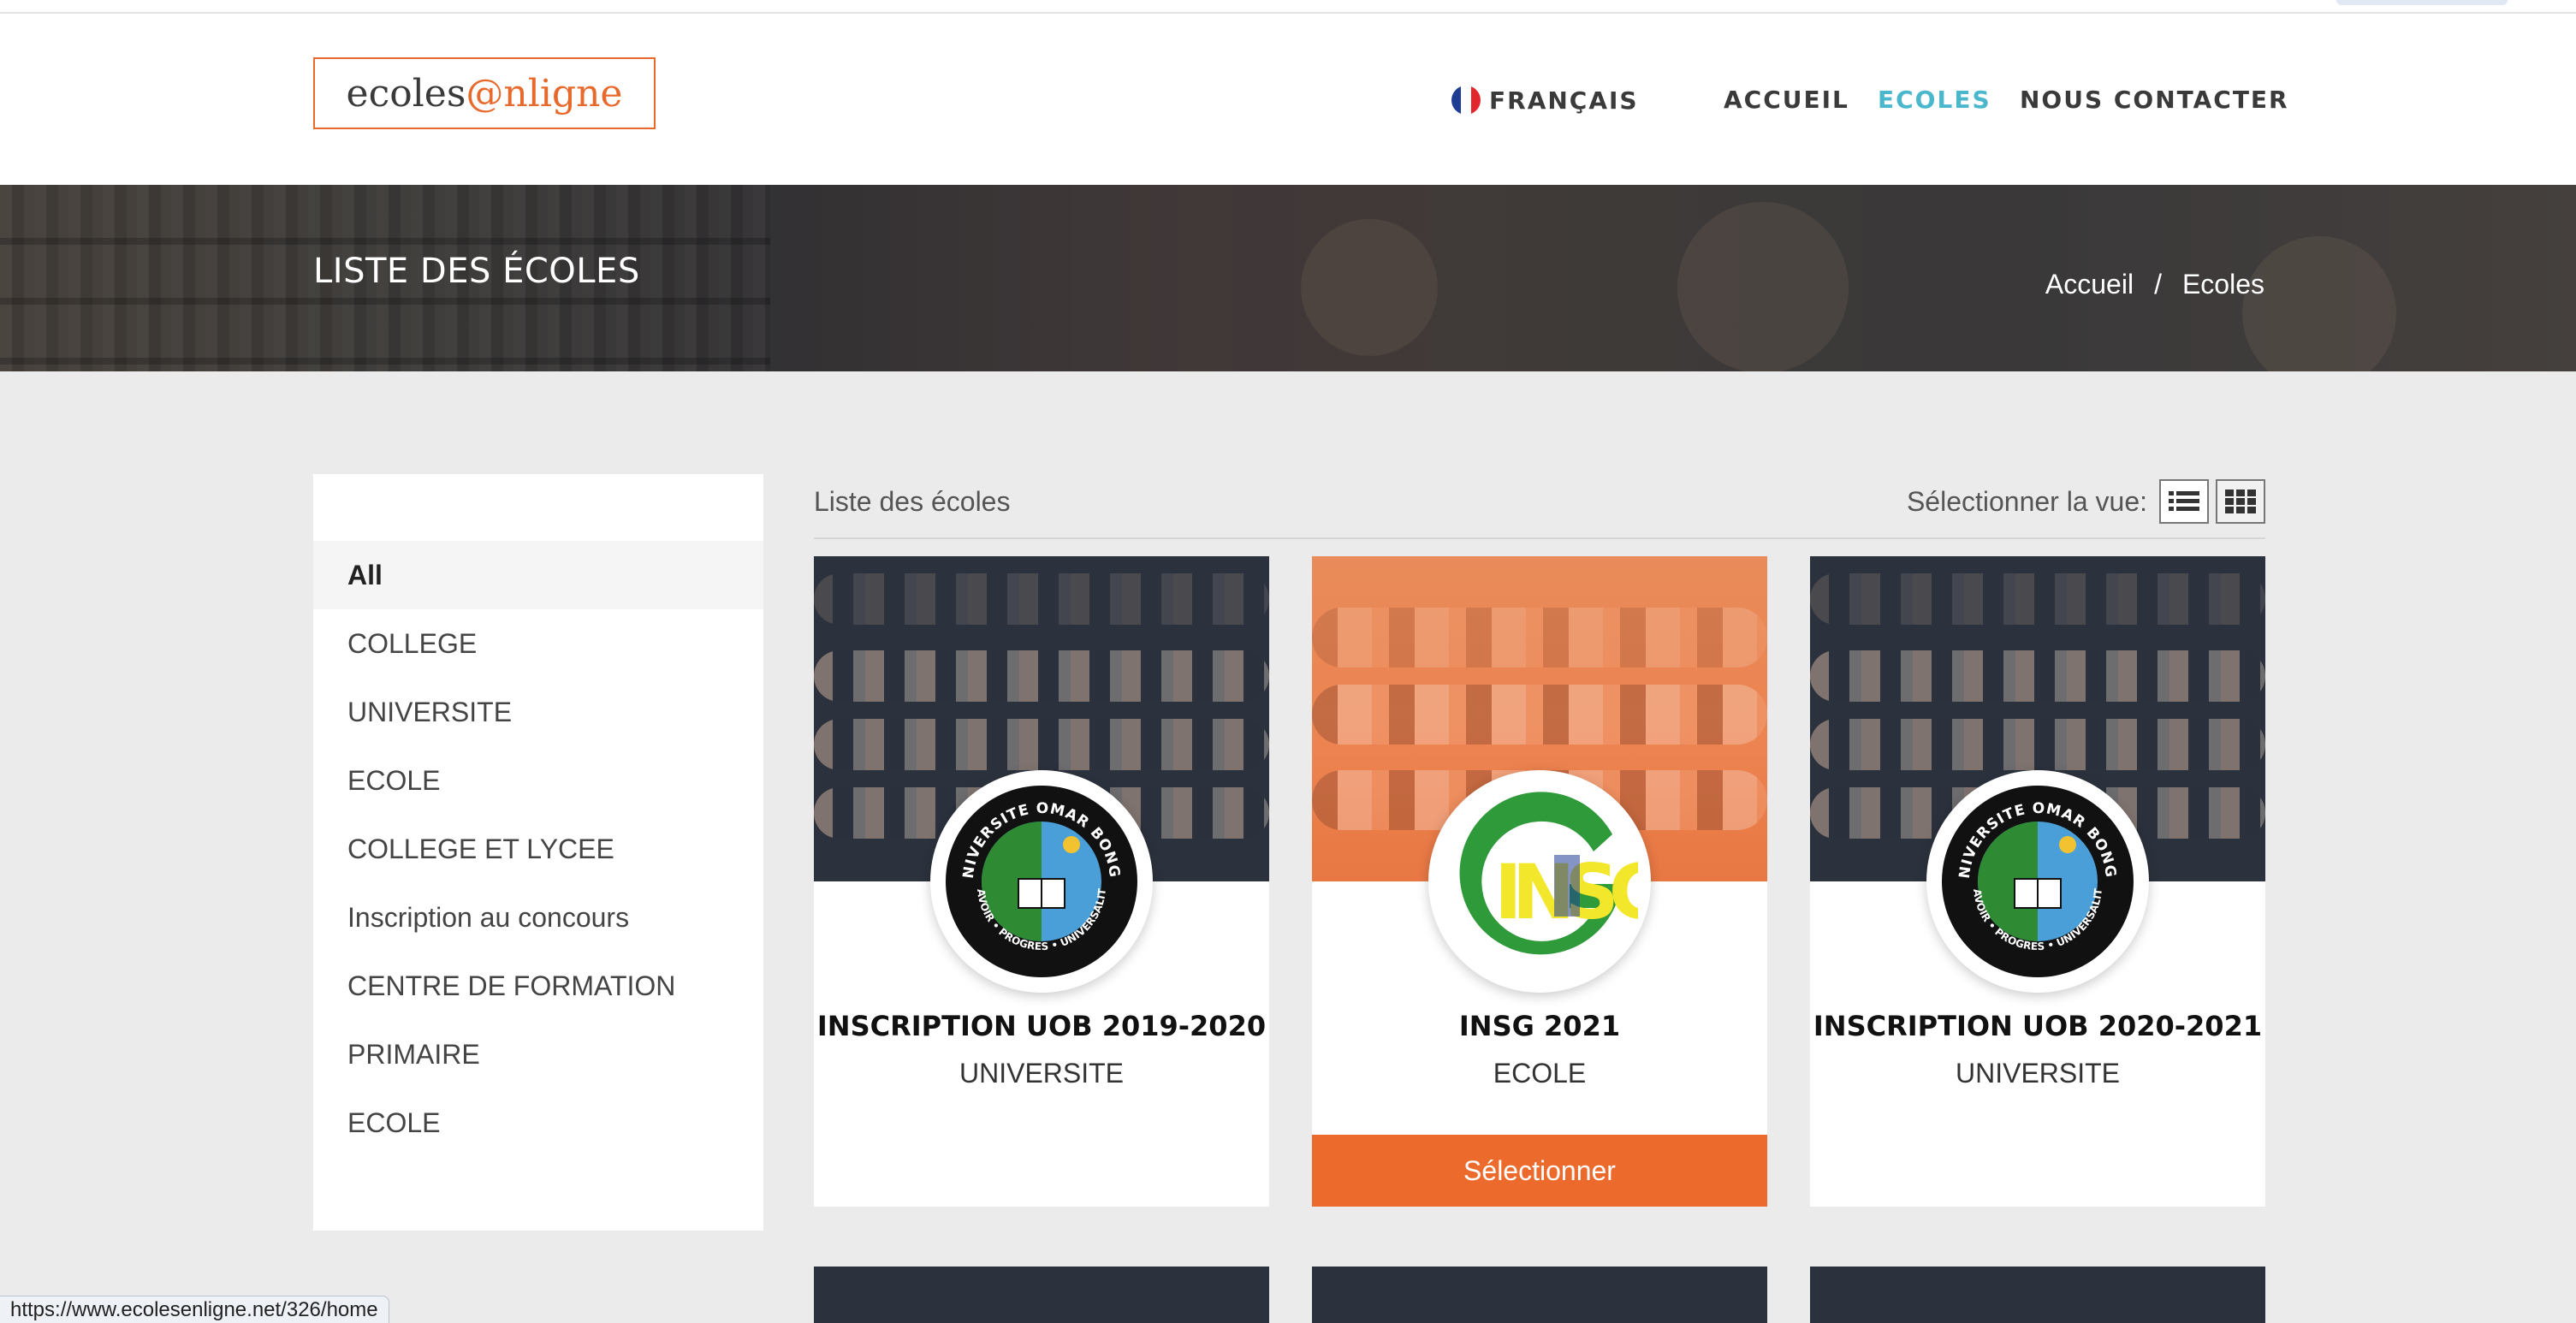 The width and height of the screenshot is (2576, 1323). Describe the element at coordinates (1786, 100) in the screenshot. I see `nav-link-home: ACCUEIL` at that location.